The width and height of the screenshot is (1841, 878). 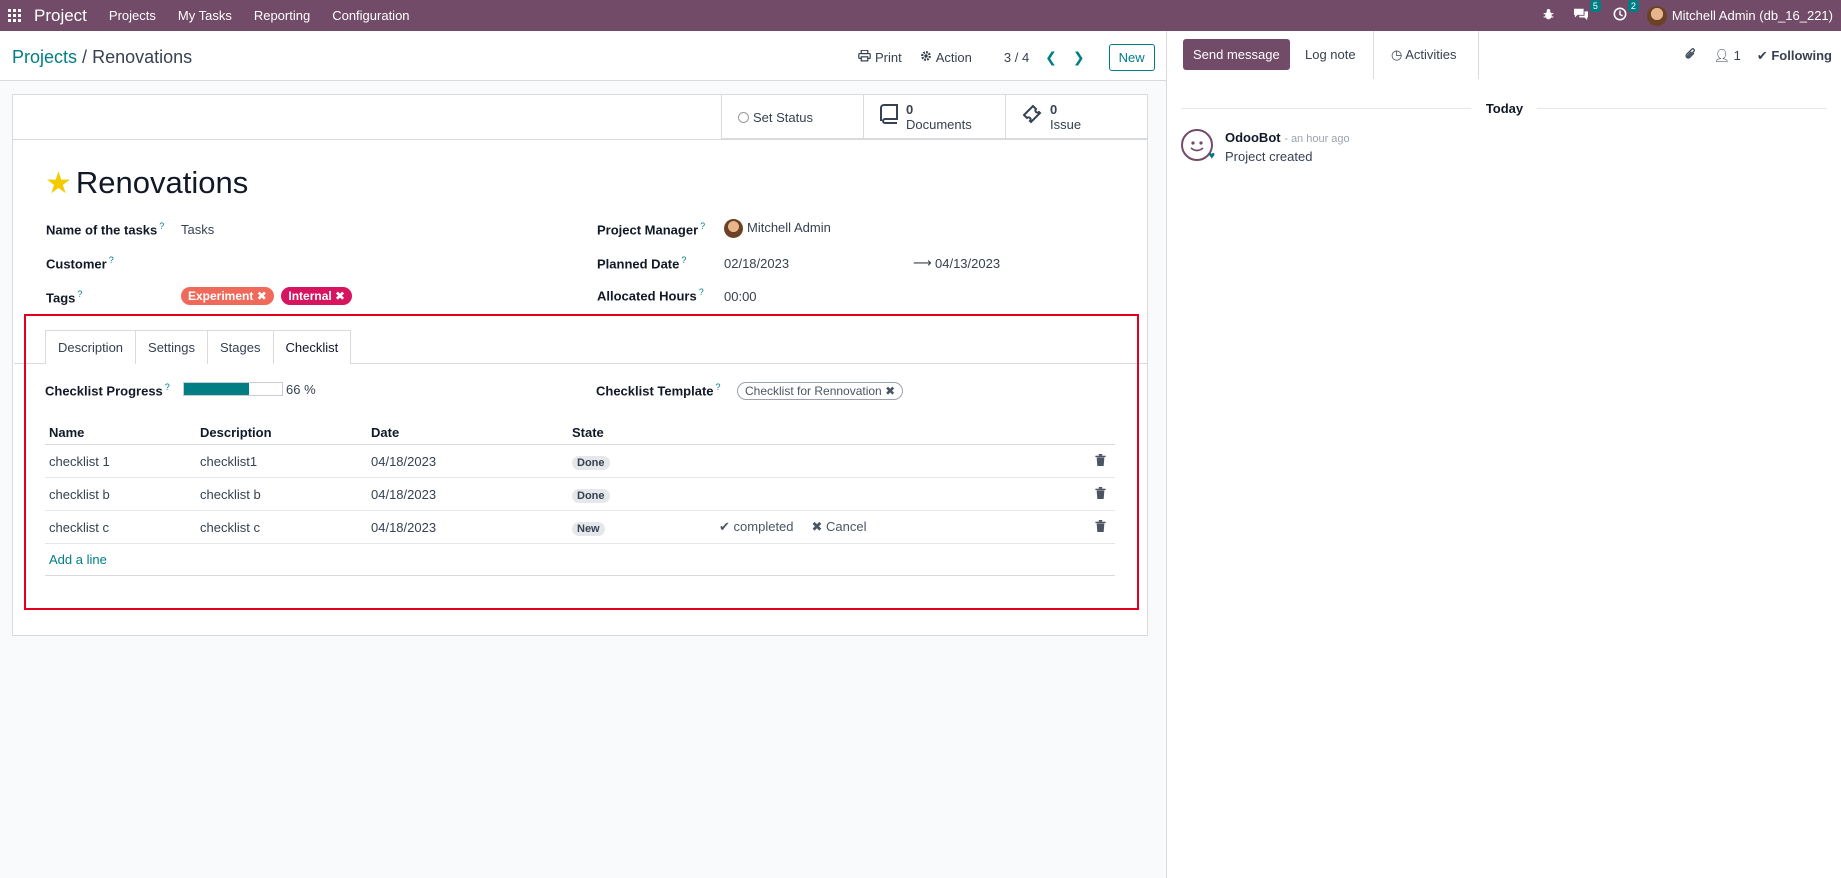 I want to click on project-title: ★ Renovations, so click(x=146, y=183).